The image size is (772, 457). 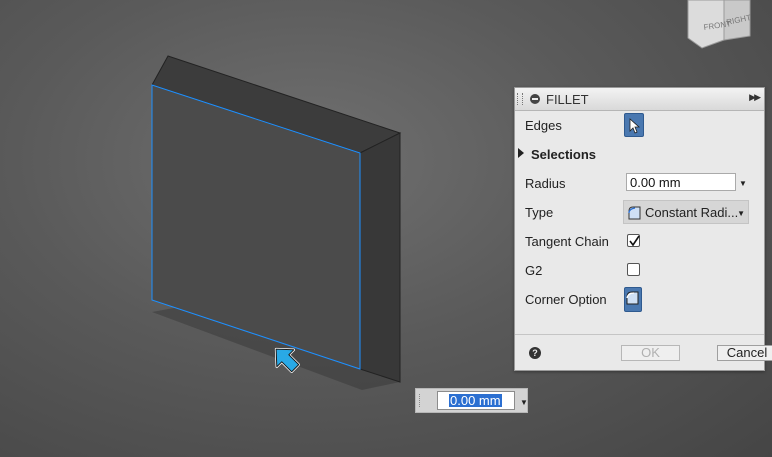 What do you see at coordinates (564, 154) in the screenshot?
I see `selections-label: Selections` at bounding box center [564, 154].